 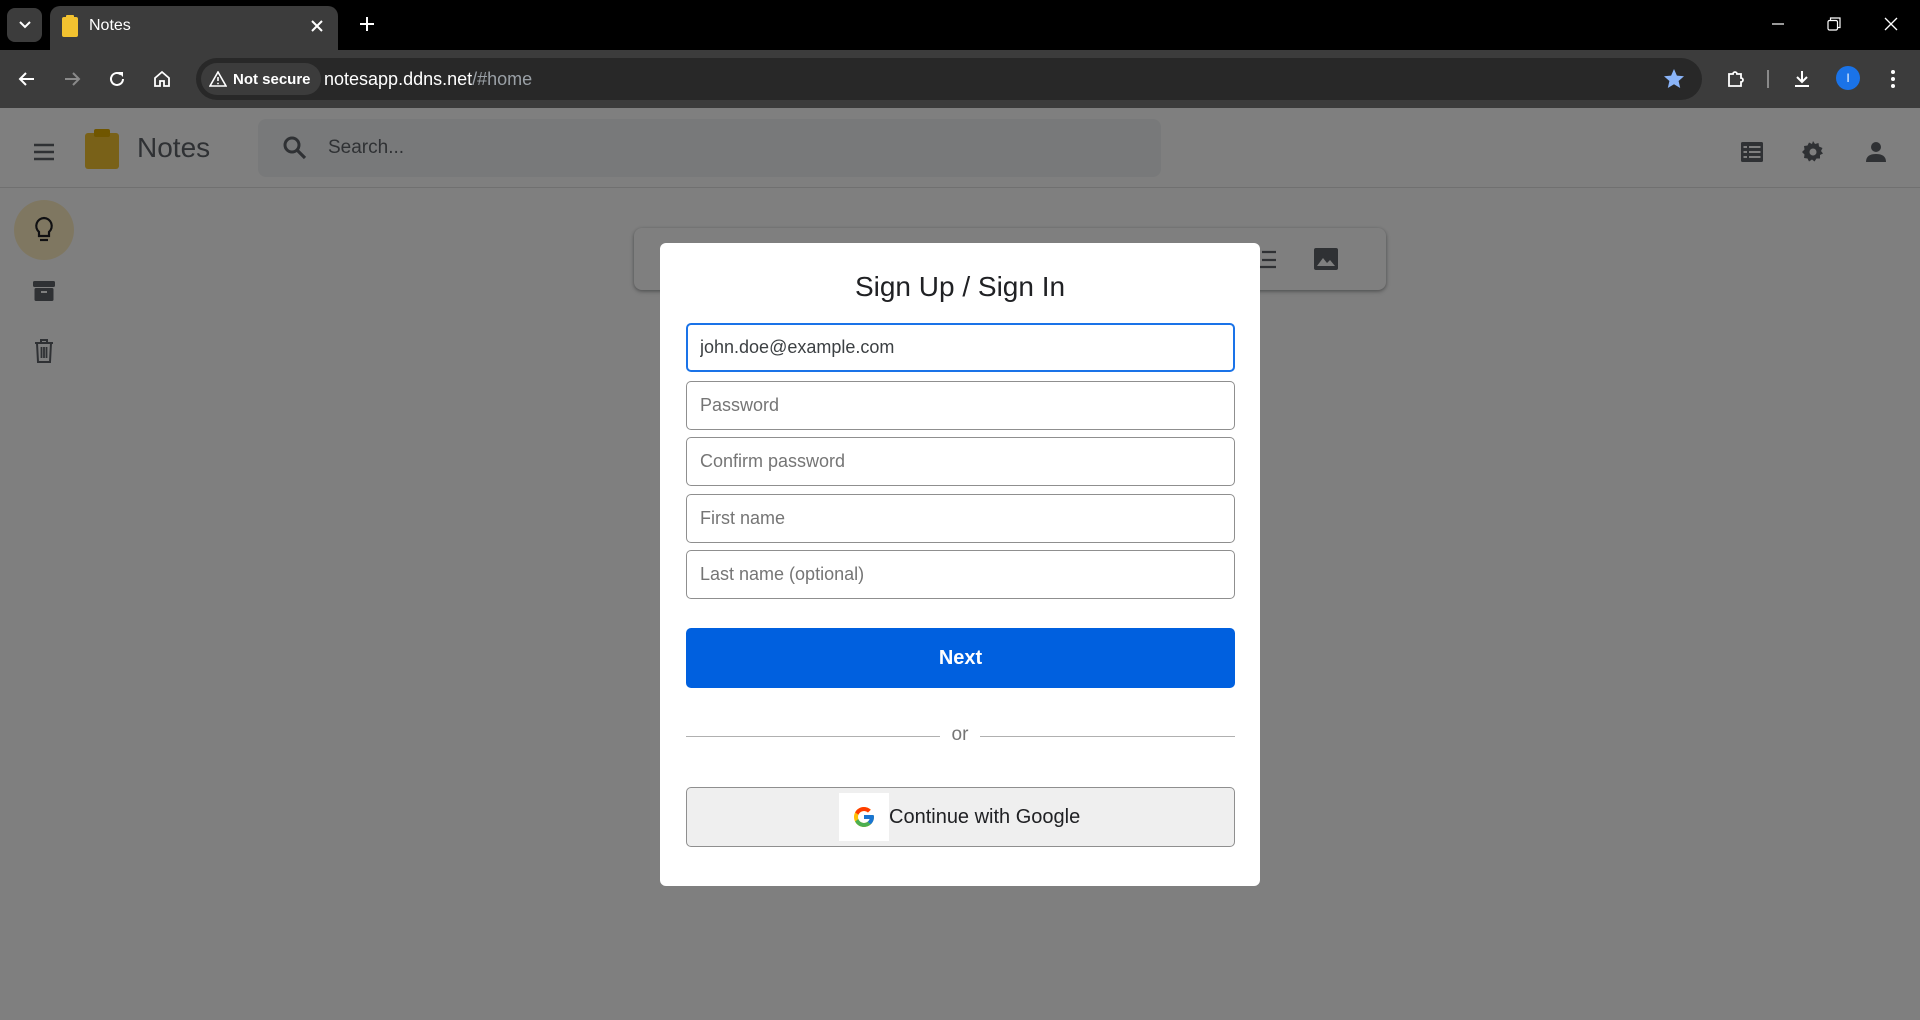 I want to click on google-sign-in-button: Continue with Google, so click(x=960, y=817).